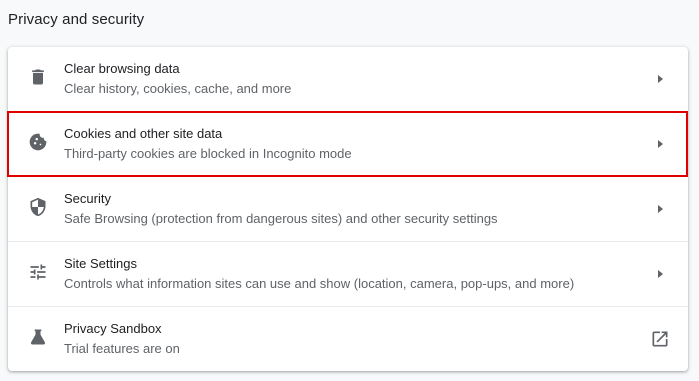  What do you see at coordinates (178, 88) in the screenshot?
I see `row-sublabel: Clear history, cookies, cache, and more` at bounding box center [178, 88].